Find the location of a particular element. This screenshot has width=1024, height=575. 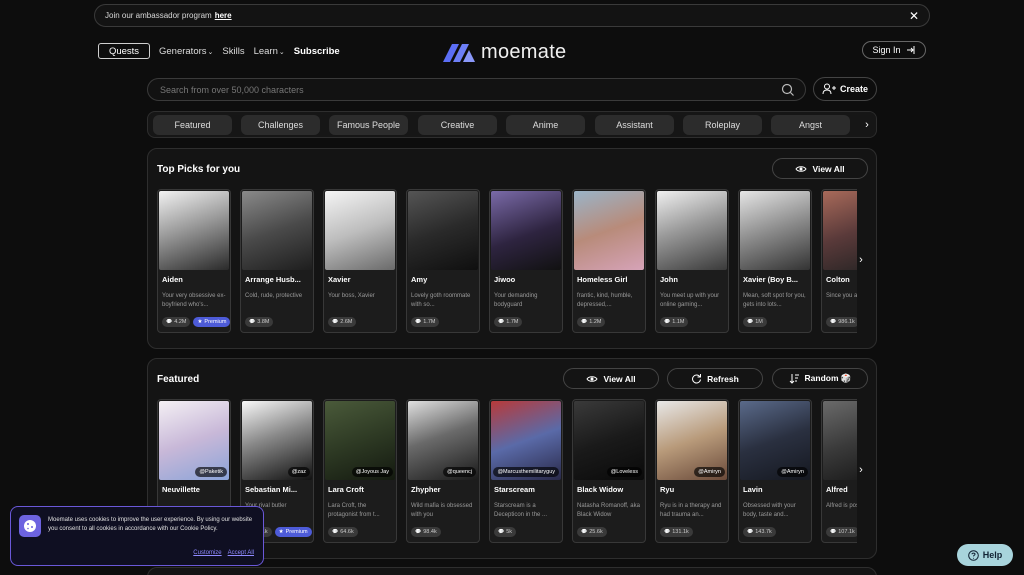

creator-badge: @zaz is located at coordinates (298, 472).